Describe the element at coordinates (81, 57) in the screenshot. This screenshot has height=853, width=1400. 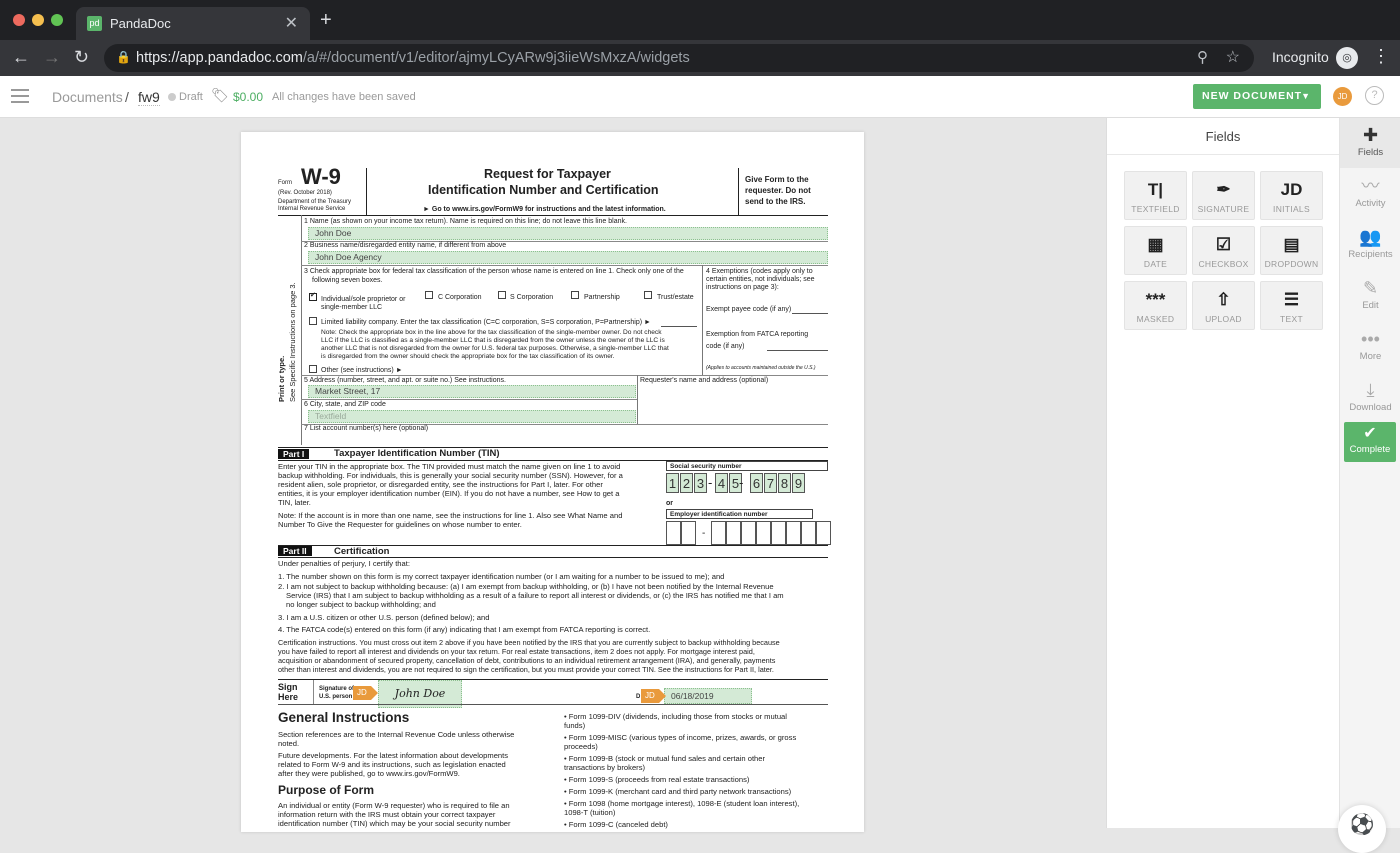
I see `reload-icon: ↻` at that location.